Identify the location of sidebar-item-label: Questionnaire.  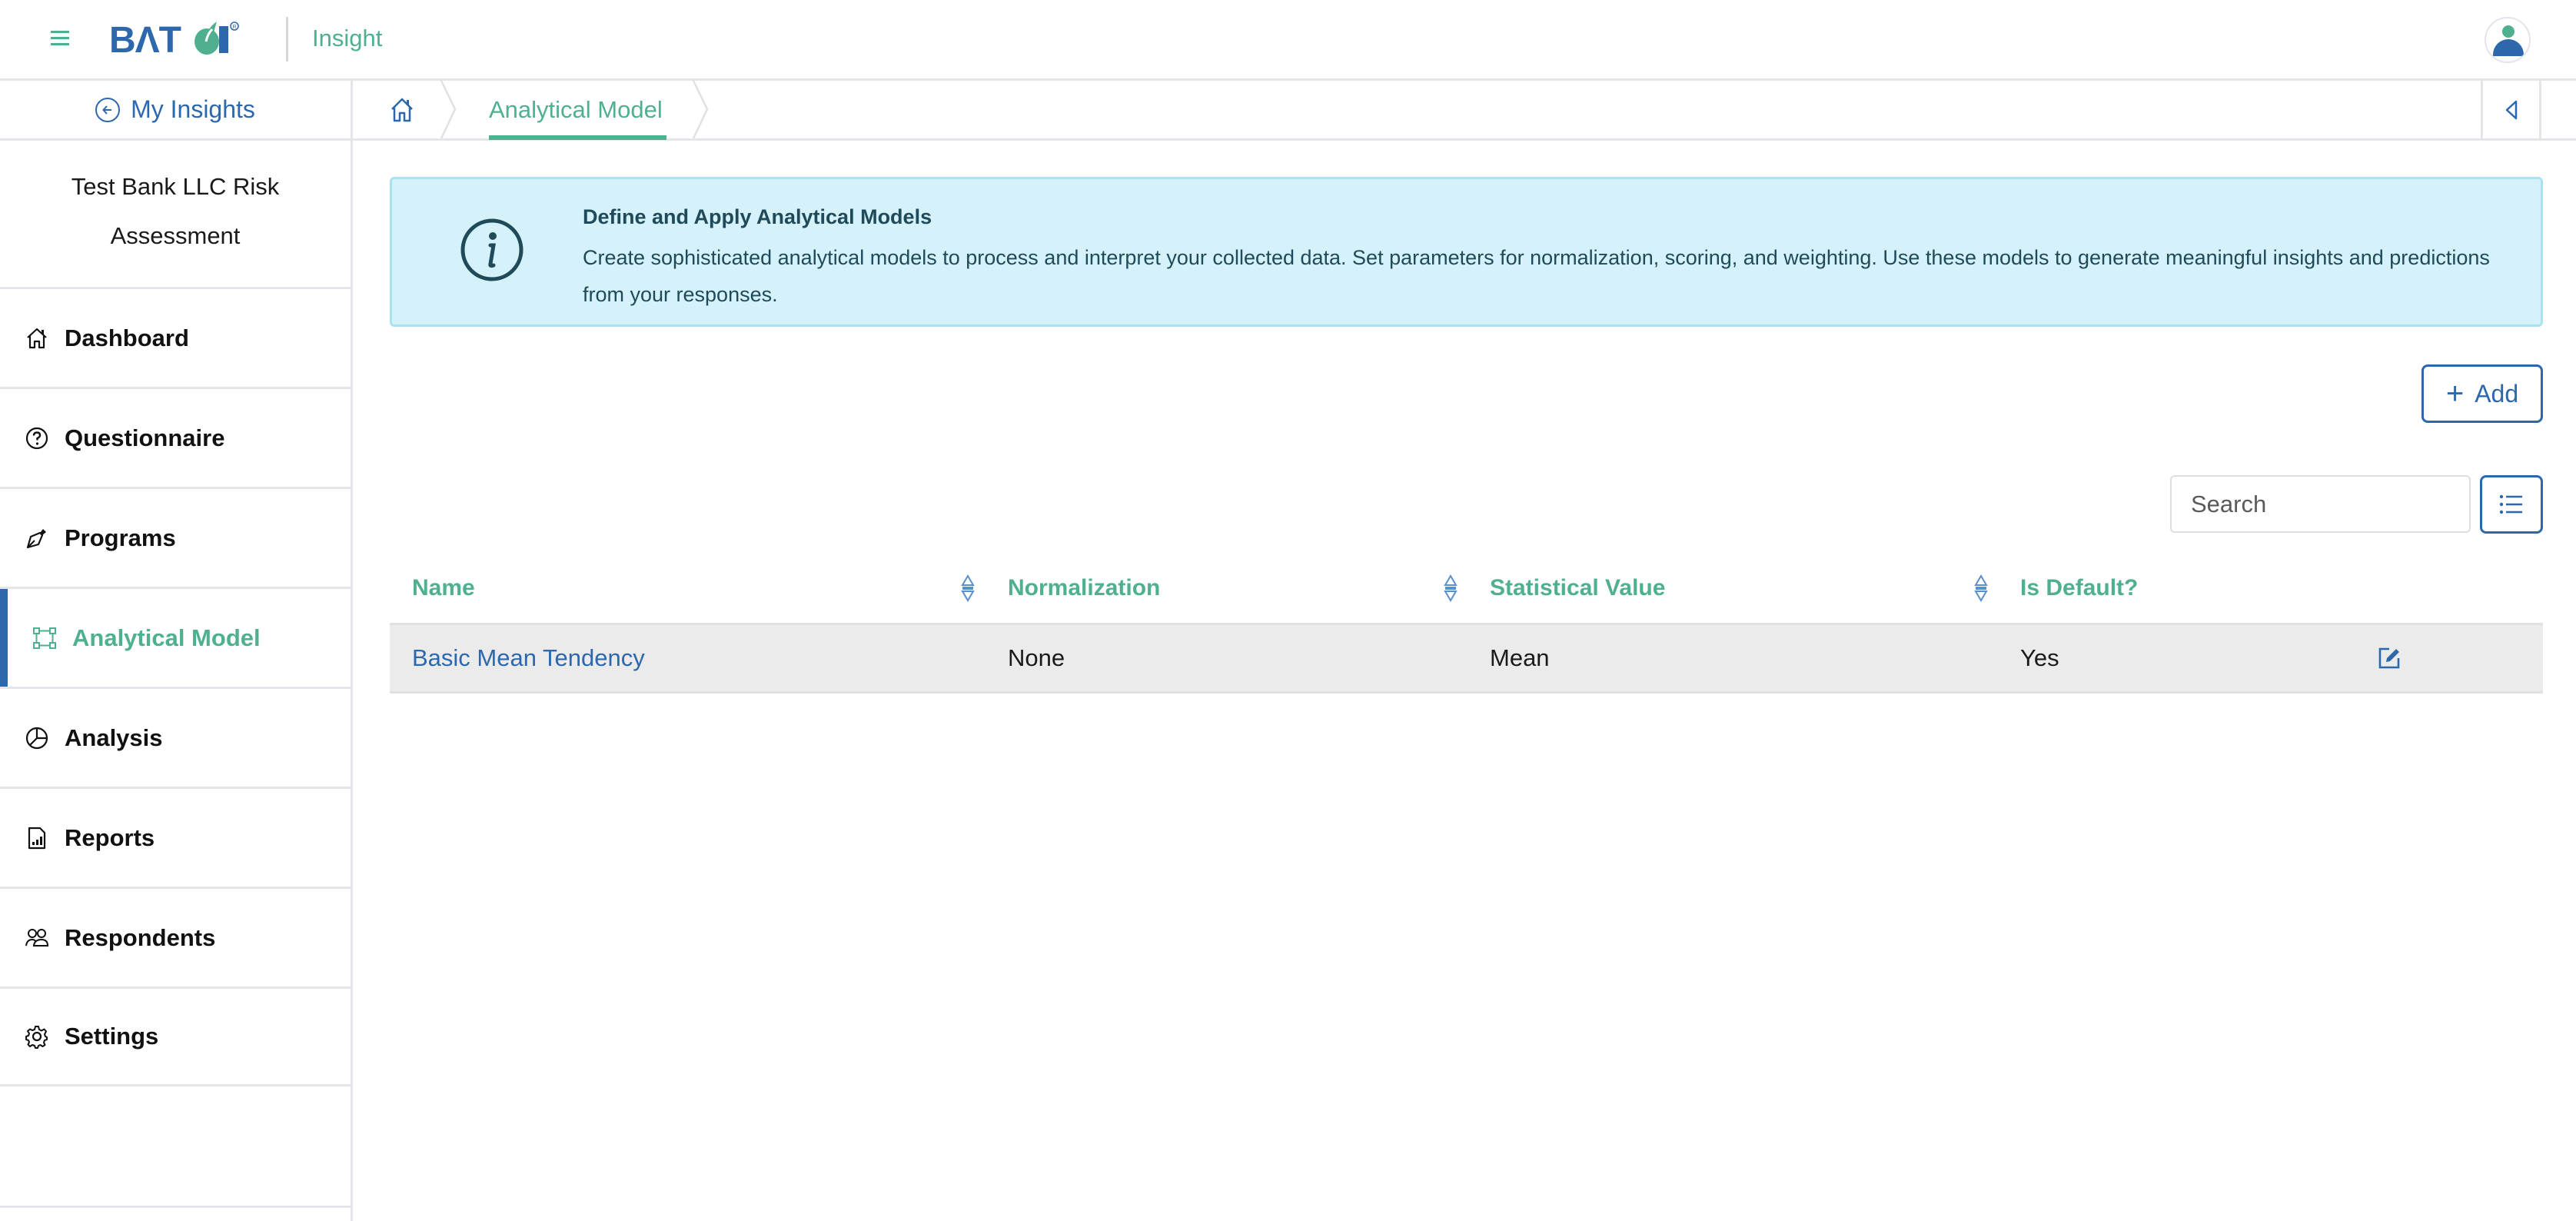
(145, 438).